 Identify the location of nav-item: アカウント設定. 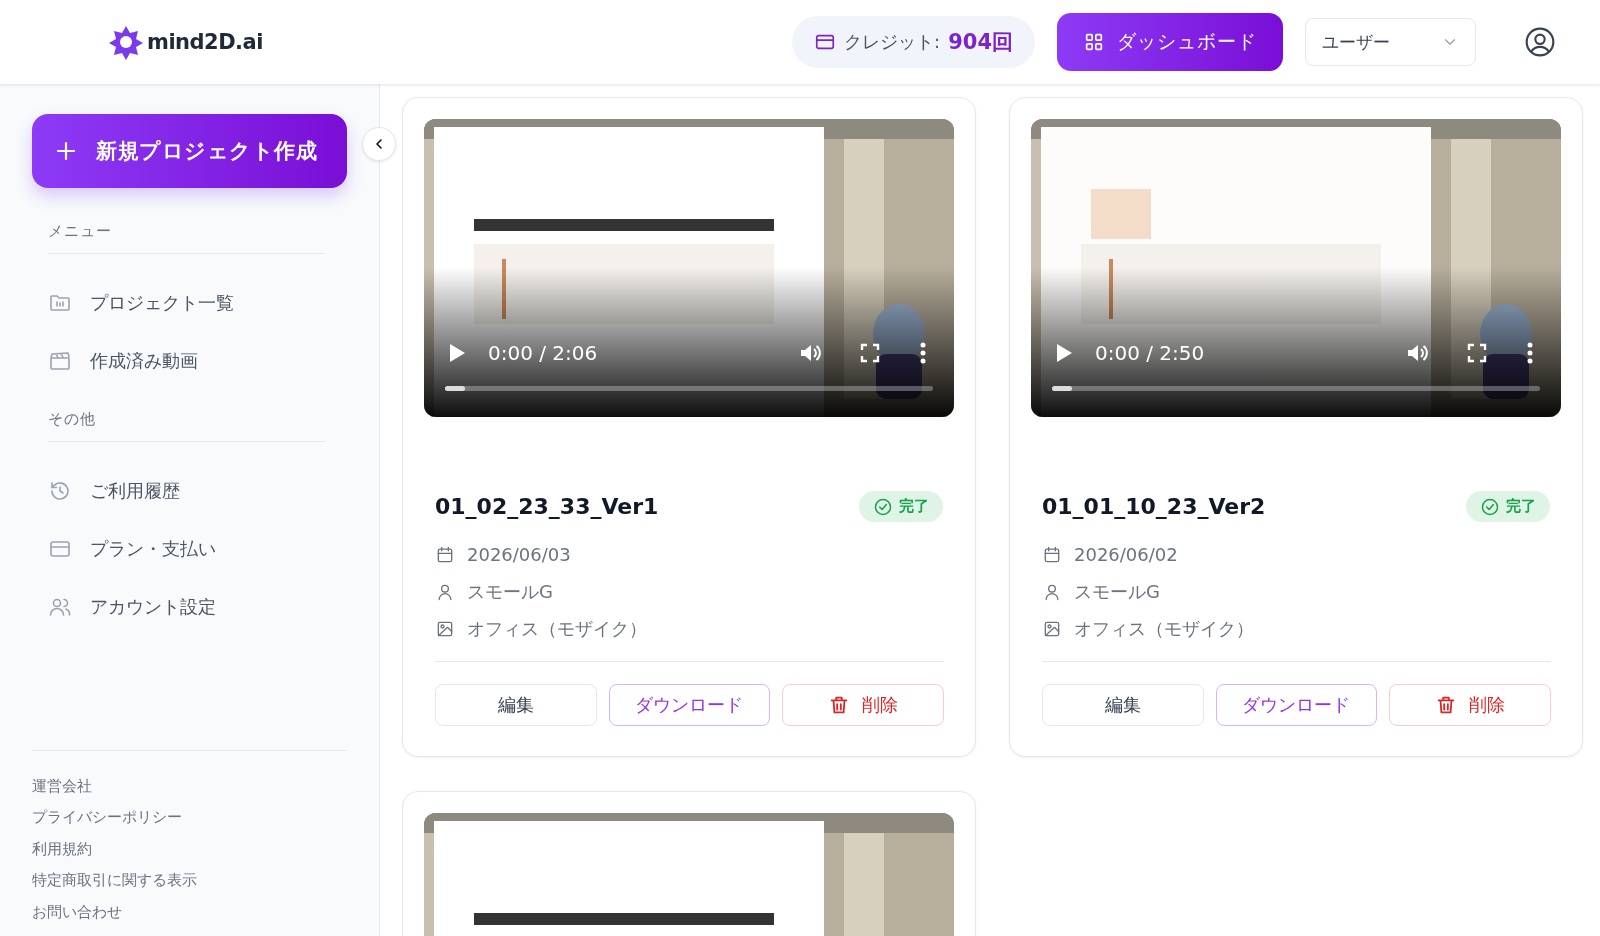
(197, 607).